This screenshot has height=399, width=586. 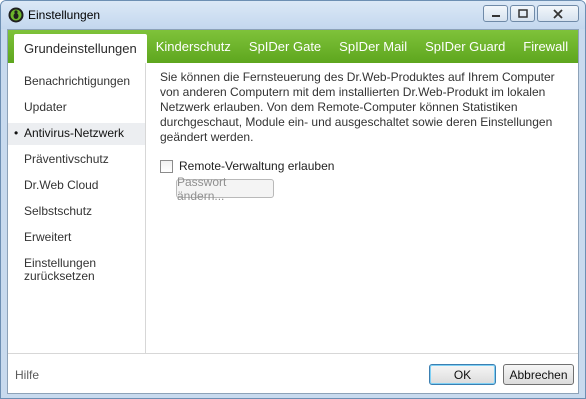 I want to click on tab-grundeinstellungen: Grundeinstellungen, so click(x=80, y=48).